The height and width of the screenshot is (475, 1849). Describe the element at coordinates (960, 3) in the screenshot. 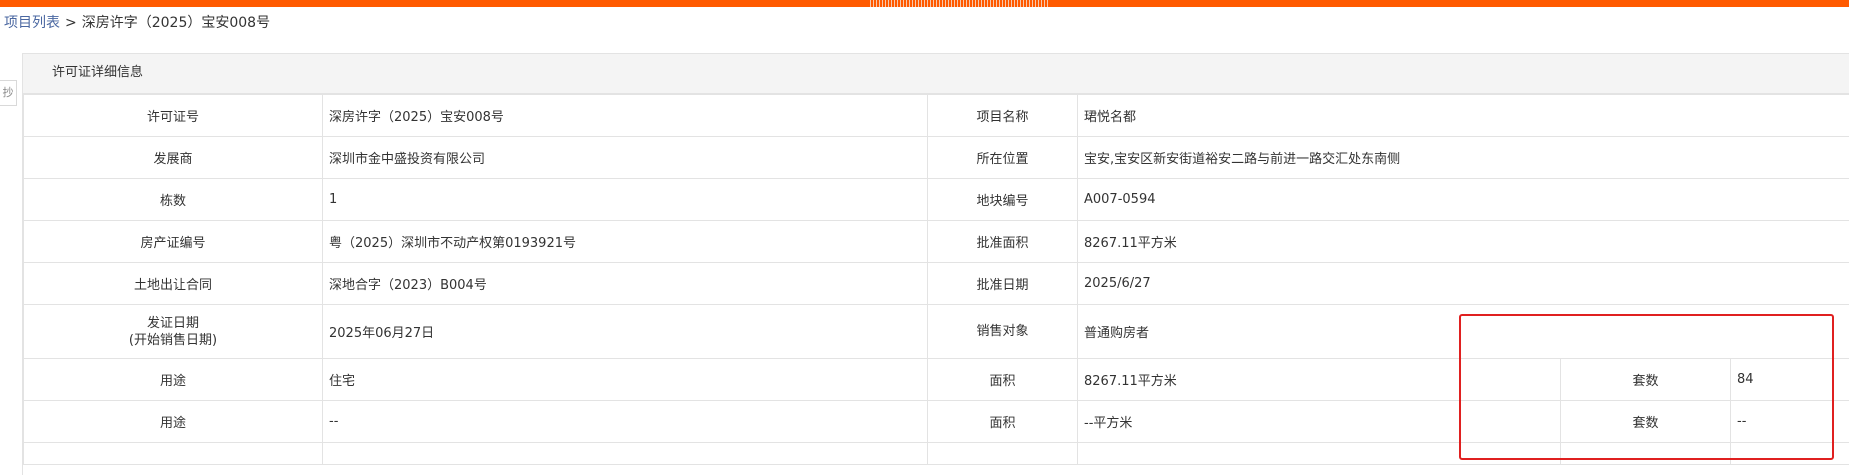

I see `top-bar-texture` at that location.